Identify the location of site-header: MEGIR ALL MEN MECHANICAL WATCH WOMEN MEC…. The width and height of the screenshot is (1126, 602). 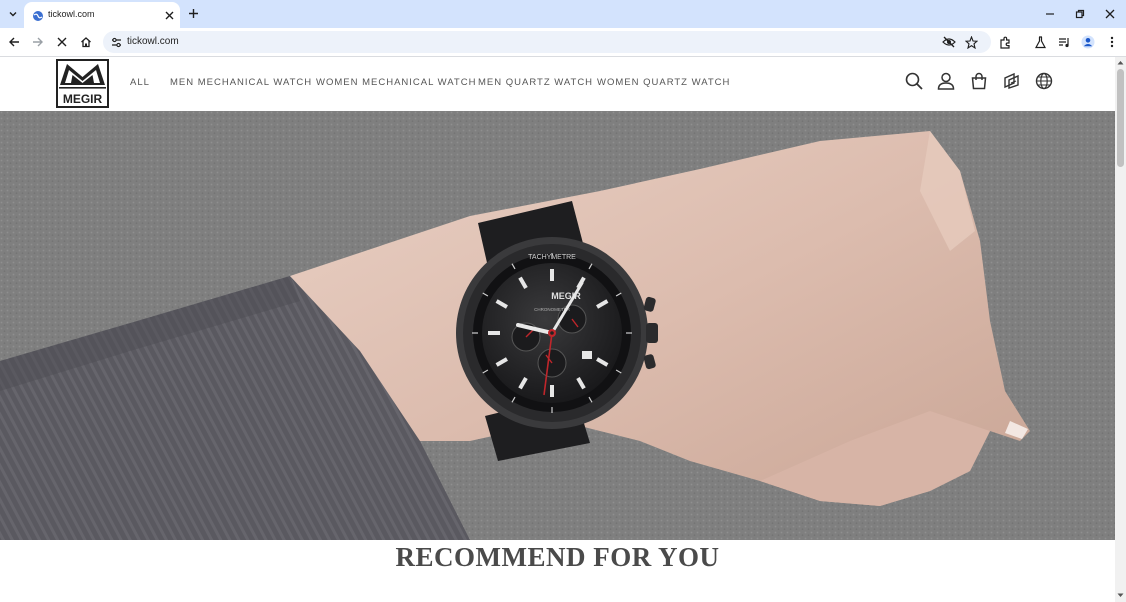
(557, 84).